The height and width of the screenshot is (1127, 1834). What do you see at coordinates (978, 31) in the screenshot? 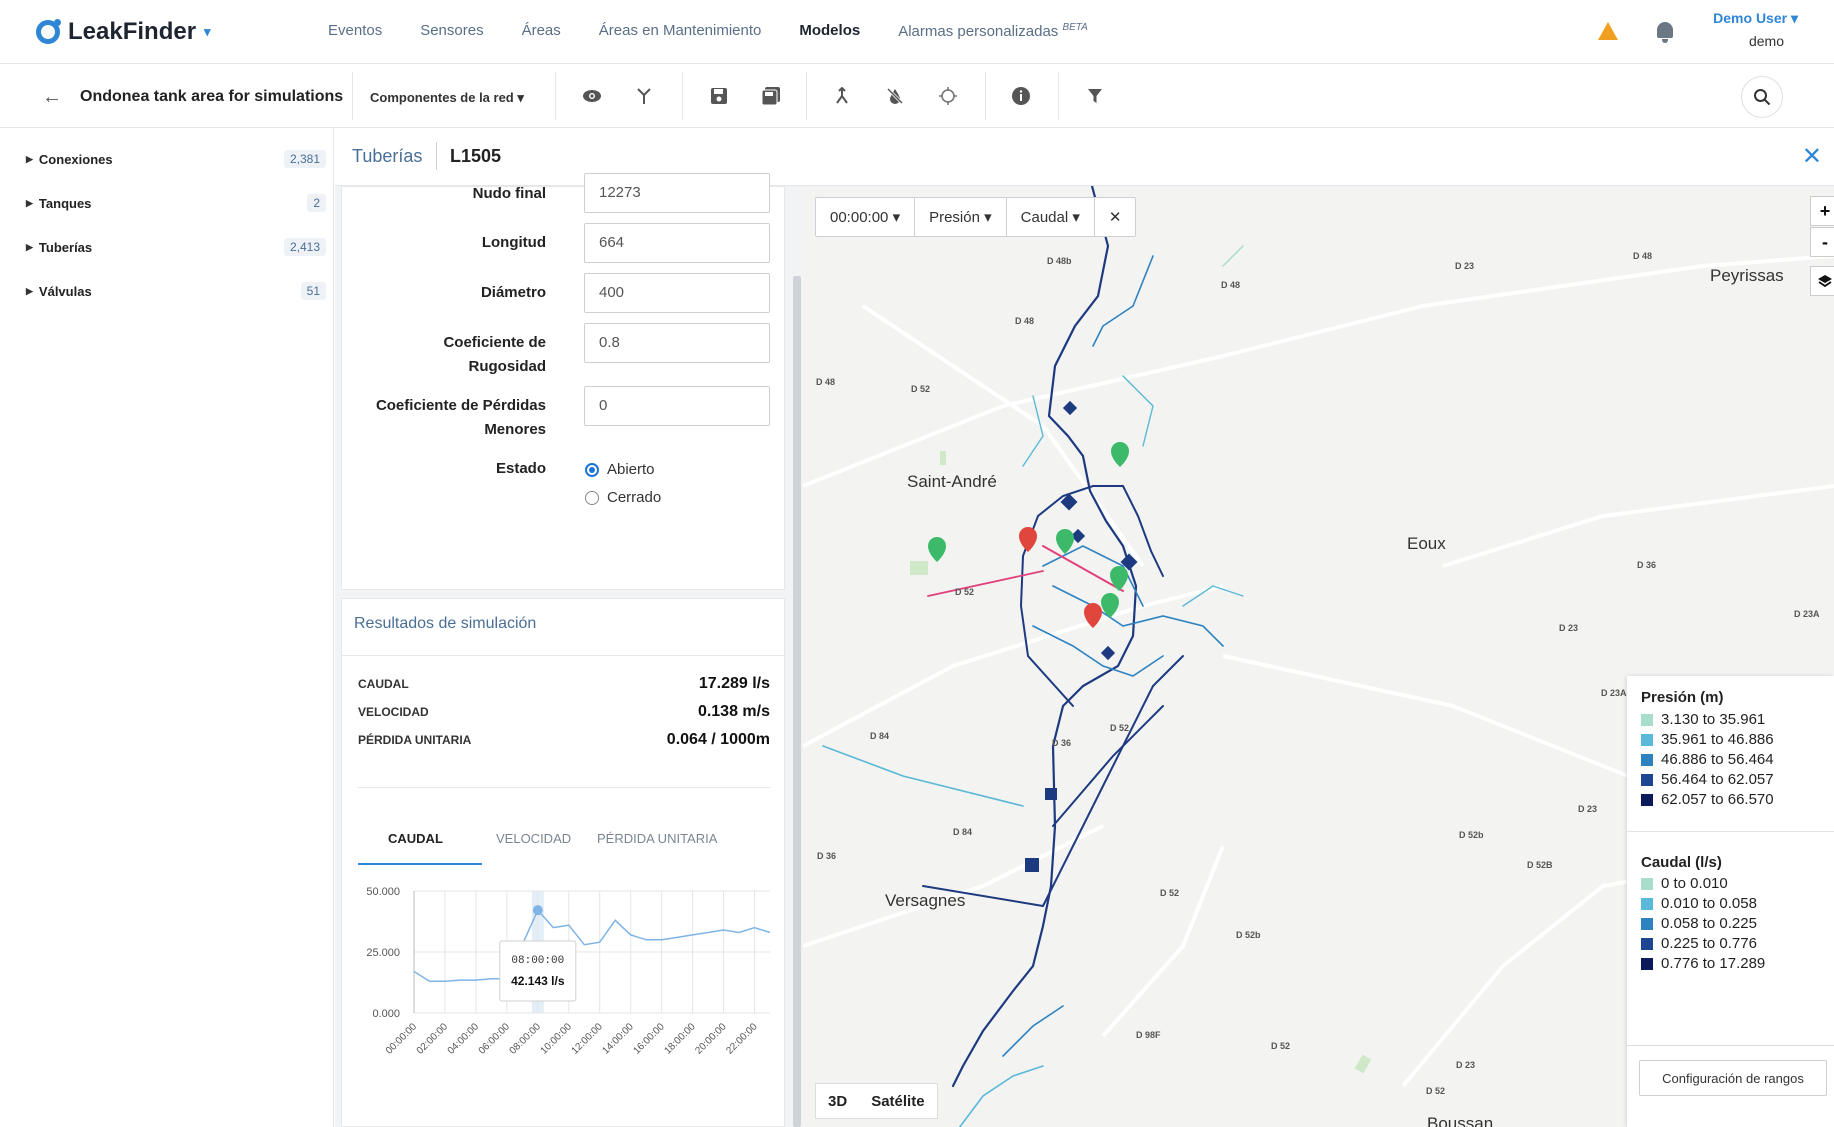
I see `nav-alarmas-label: Alarmas personalizadas` at bounding box center [978, 31].